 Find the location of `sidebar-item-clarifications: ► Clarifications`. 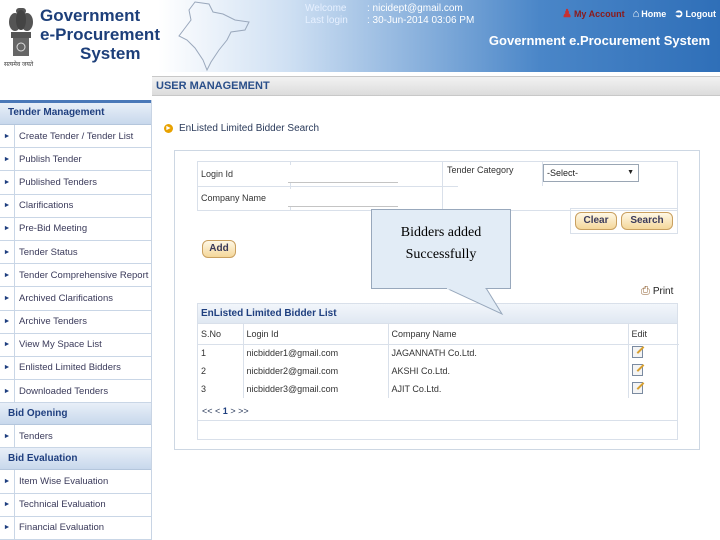

sidebar-item-clarifications: ► Clarifications is located at coordinates (75, 206).